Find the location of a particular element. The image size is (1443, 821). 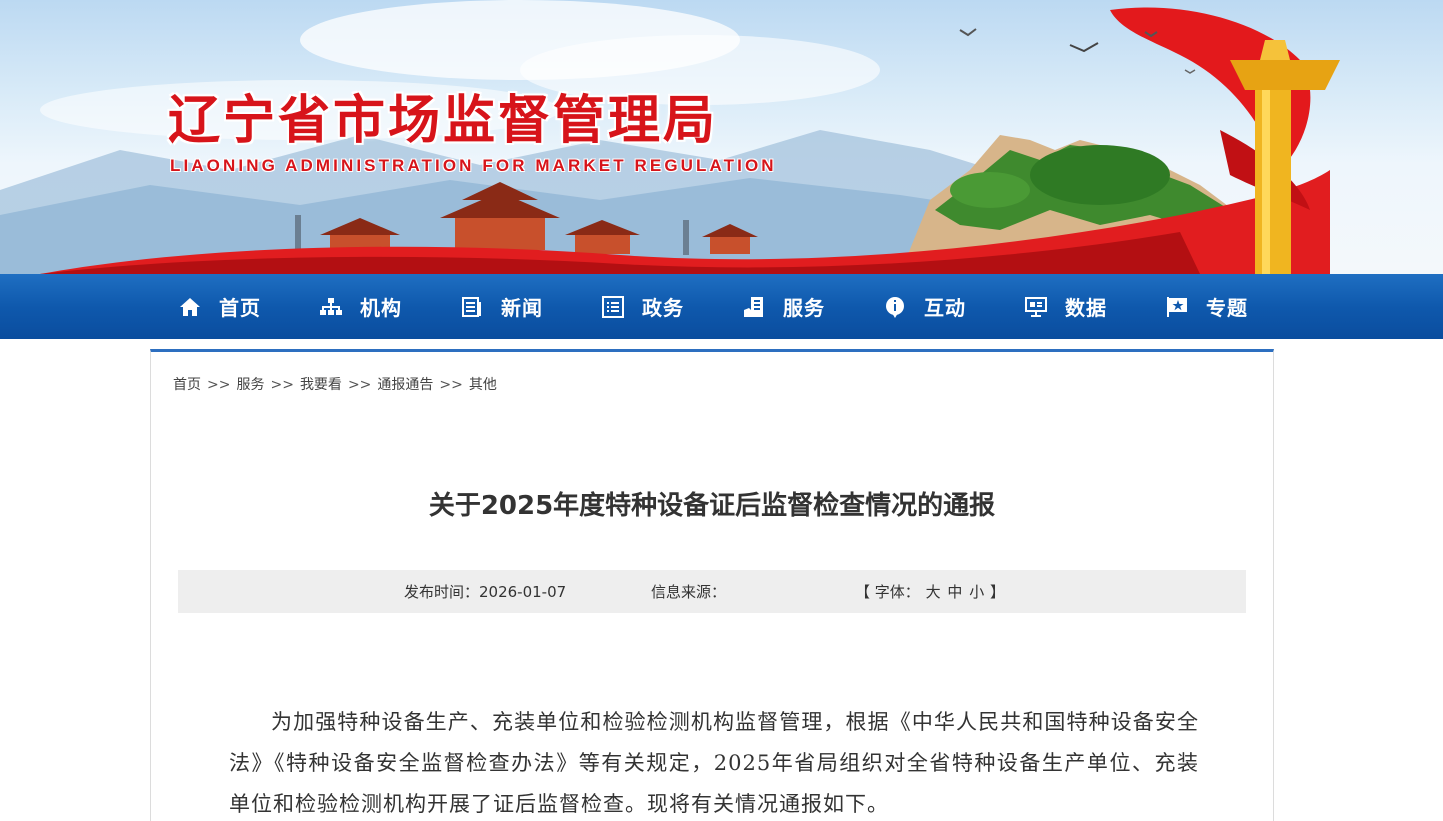

info-source: 信息来源： is located at coordinates (689, 592).